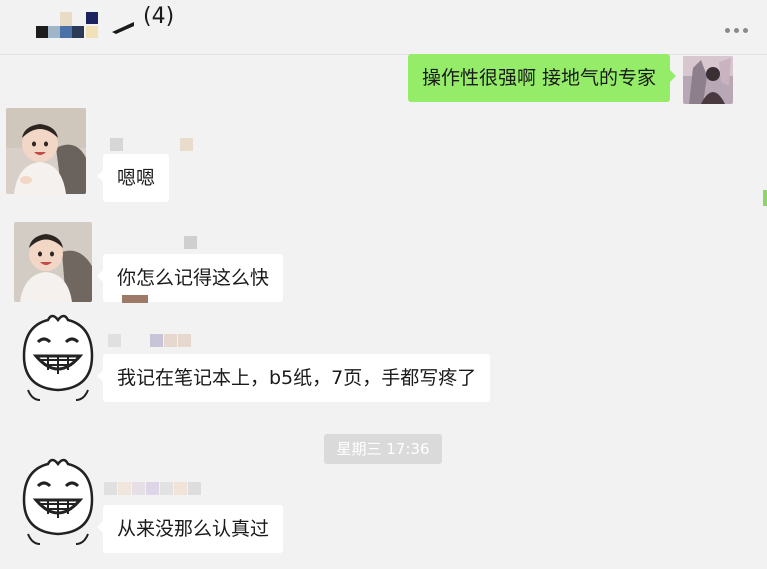 This screenshot has width=767, height=569. What do you see at coordinates (542, 78) in the screenshot?
I see `message-bubble-self: 操作性很强啊 接地气的专家` at bounding box center [542, 78].